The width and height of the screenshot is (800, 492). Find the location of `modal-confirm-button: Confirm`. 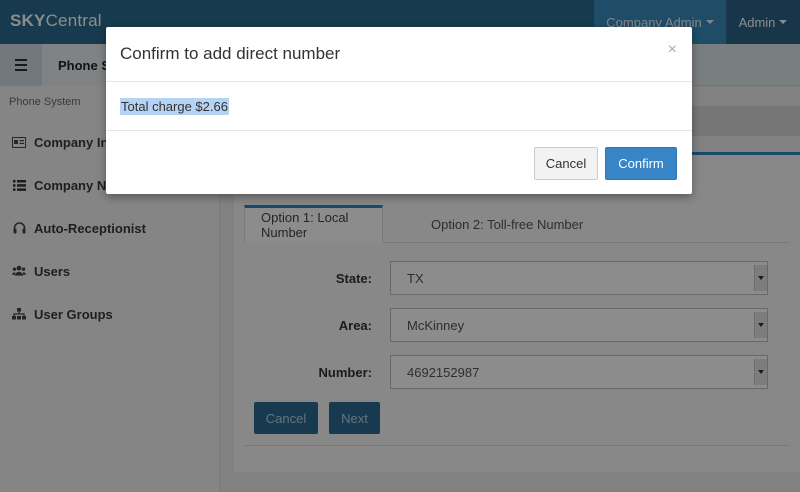

modal-confirm-button: Confirm is located at coordinates (641, 163).